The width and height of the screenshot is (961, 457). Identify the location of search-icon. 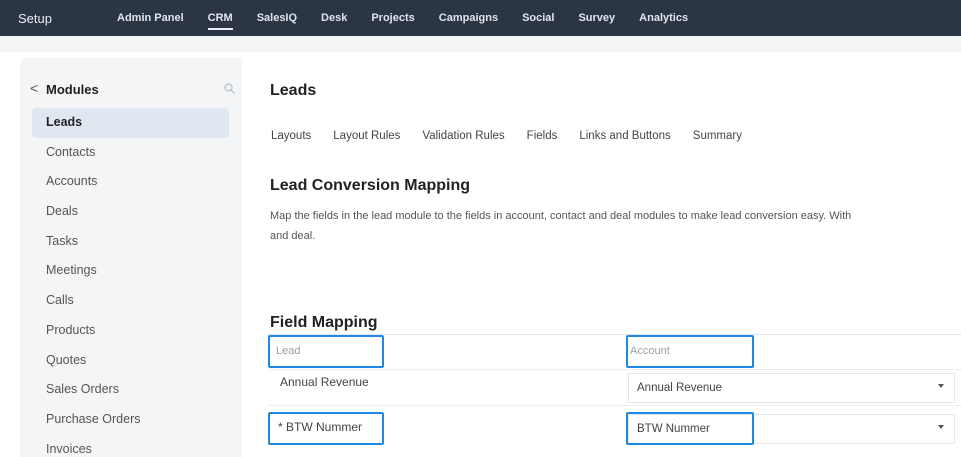
(229, 88).